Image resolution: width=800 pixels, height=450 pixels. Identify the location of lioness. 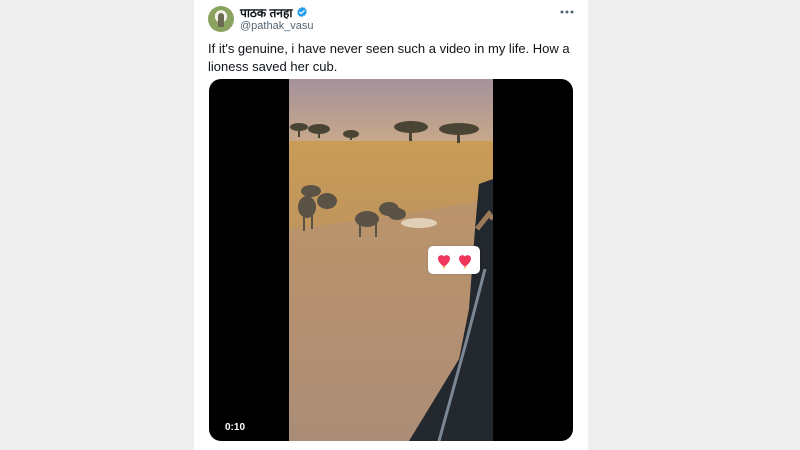
(419, 223).